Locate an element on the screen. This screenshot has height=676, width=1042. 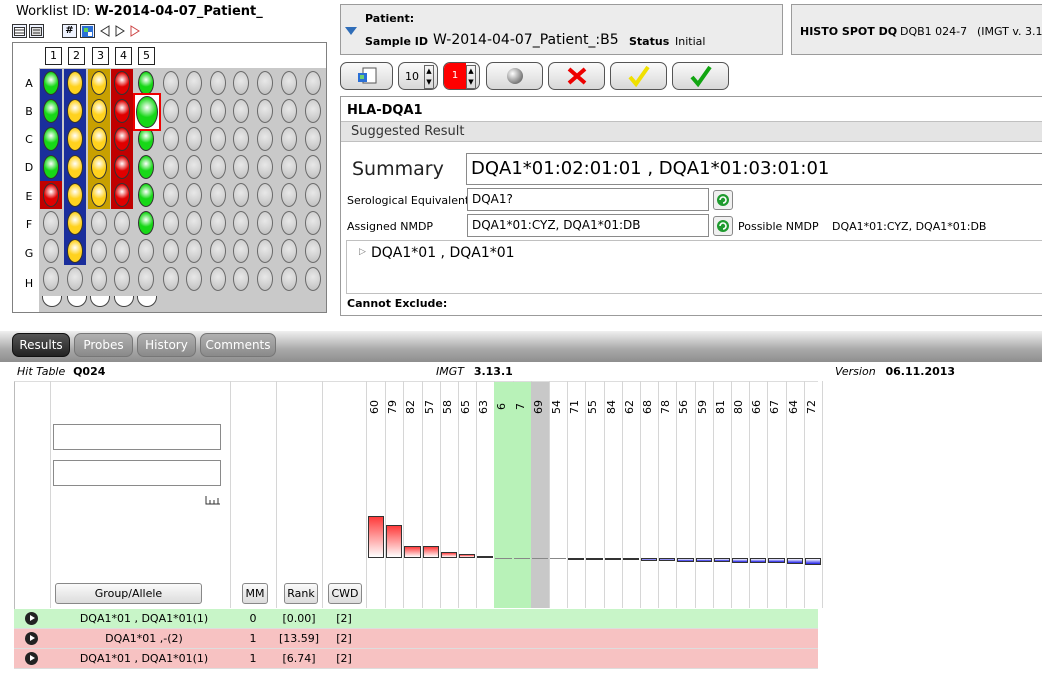
probe-label-59: 59 is located at coordinates (704, 407).